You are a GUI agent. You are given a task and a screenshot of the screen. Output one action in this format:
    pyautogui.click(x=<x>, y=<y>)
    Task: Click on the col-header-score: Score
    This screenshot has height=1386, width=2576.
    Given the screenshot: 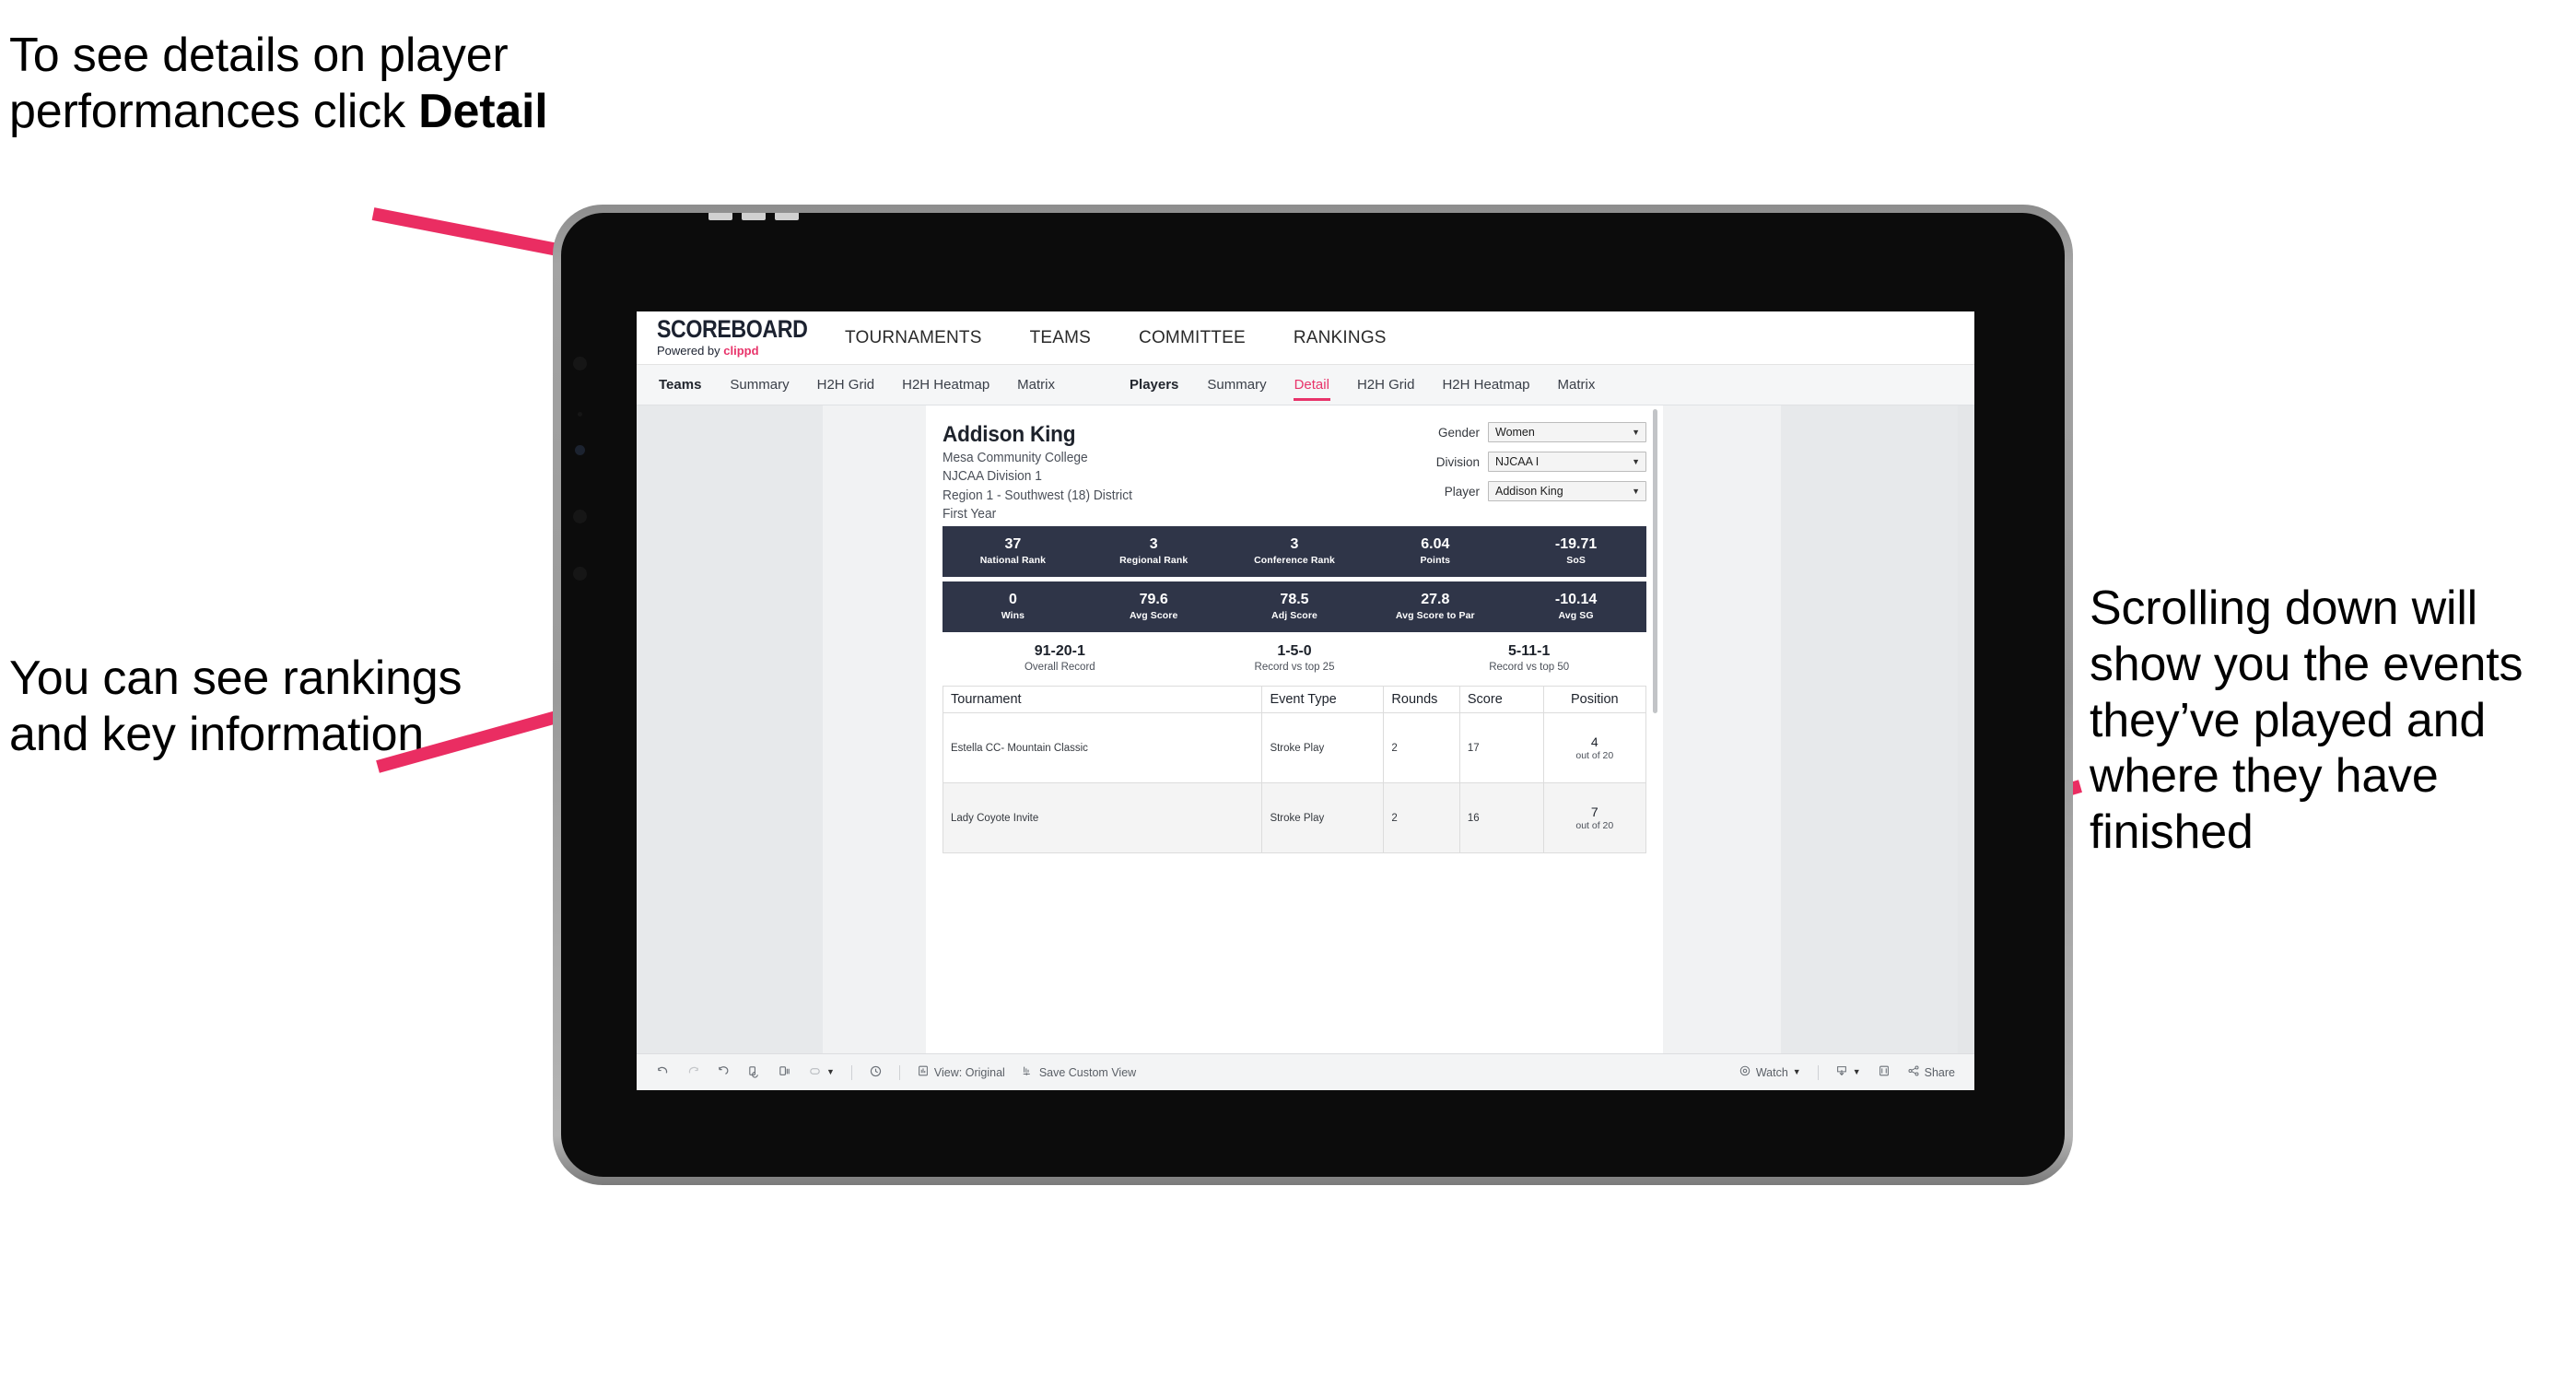 What is the action you would take?
    pyautogui.click(x=1501, y=700)
    